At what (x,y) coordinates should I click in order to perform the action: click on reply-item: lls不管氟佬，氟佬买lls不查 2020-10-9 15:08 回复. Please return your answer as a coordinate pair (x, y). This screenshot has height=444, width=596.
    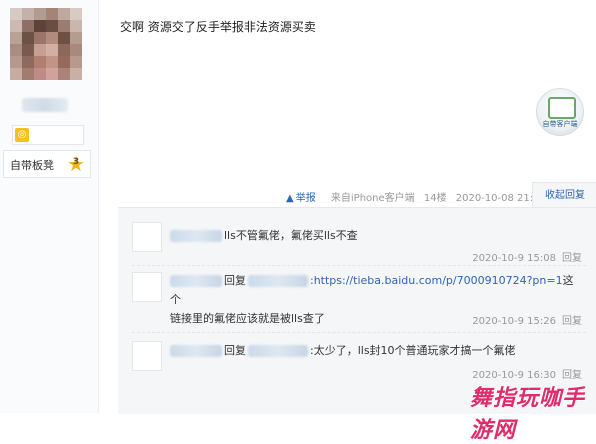
    Looking at the image, I should click on (357, 241).